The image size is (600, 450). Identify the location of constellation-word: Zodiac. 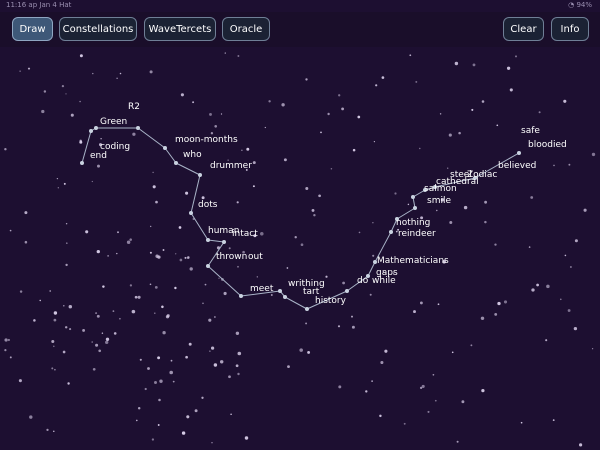
(482, 175).